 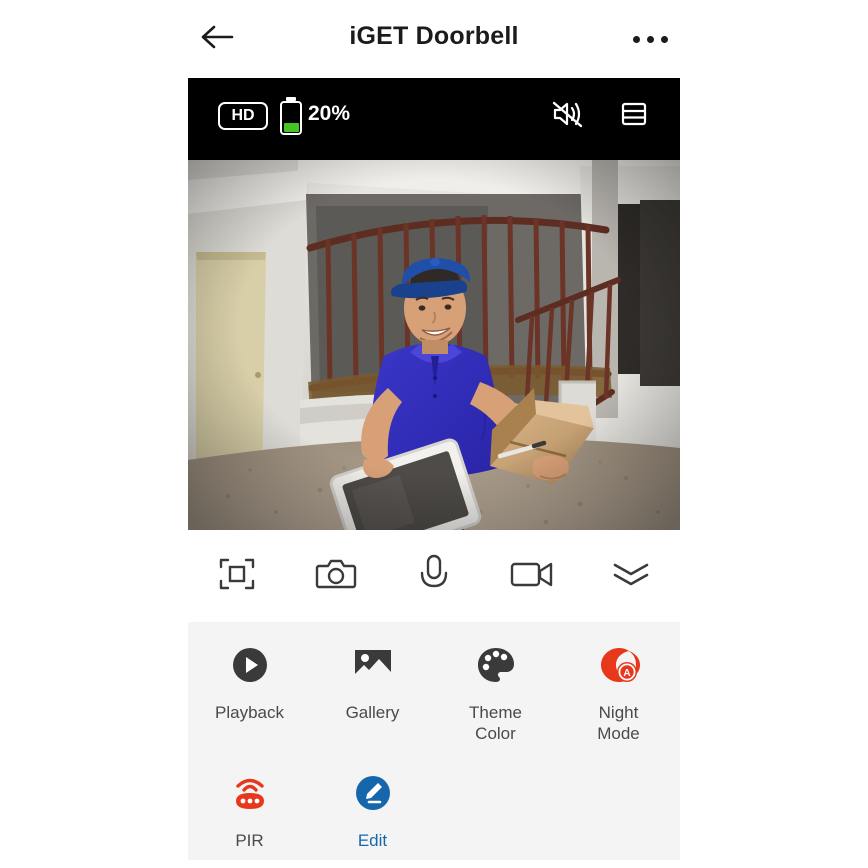 I want to click on feature-pir: PIR, so click(x=249, y=810).